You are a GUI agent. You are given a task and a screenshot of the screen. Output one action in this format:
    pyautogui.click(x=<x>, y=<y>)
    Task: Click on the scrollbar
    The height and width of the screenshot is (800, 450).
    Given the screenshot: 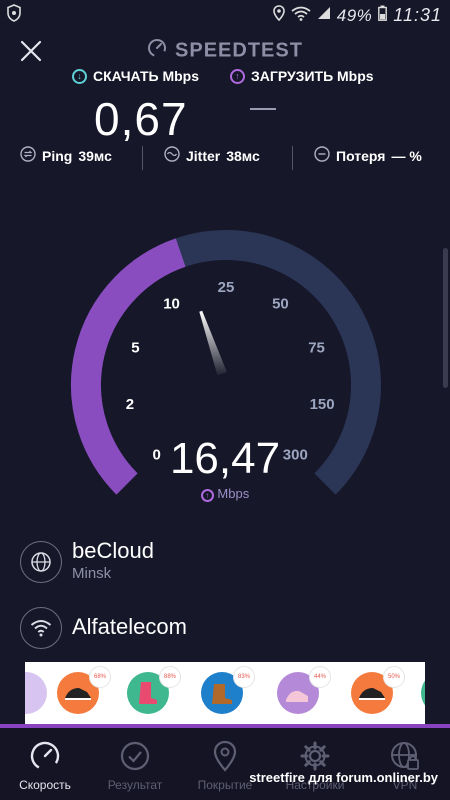 What is the action you would take?
    pyautogui.click(x=445, y=318)
    